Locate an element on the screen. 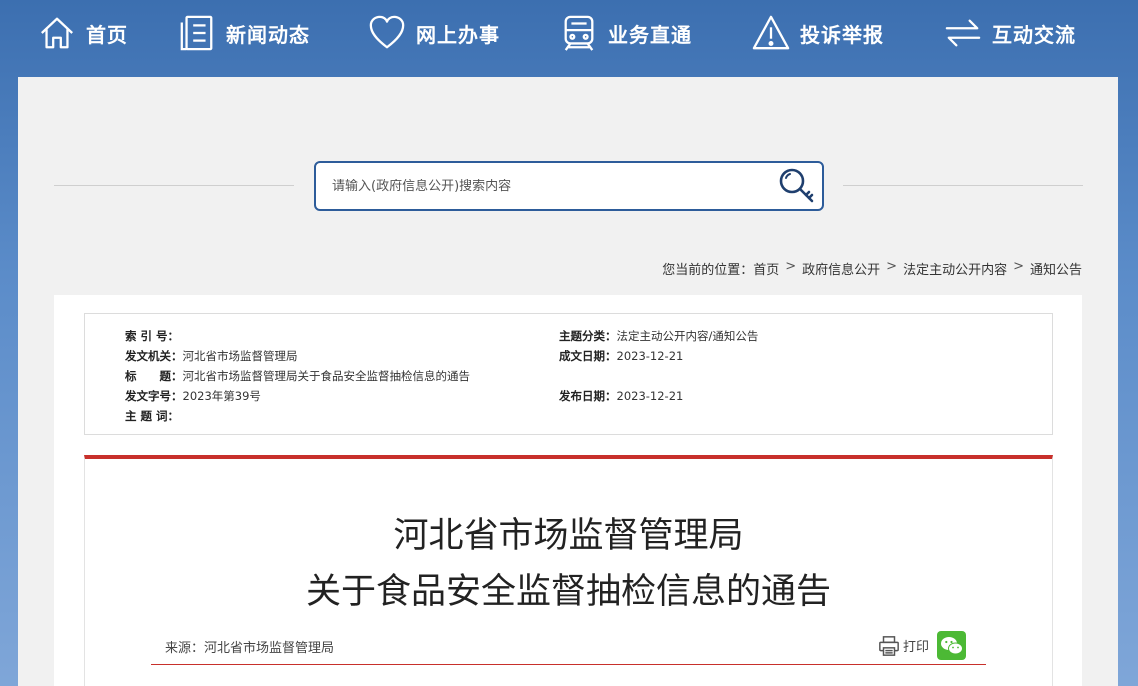 This screenshot has width=1138, height=686. search-box is located at coordinates (569, 186).